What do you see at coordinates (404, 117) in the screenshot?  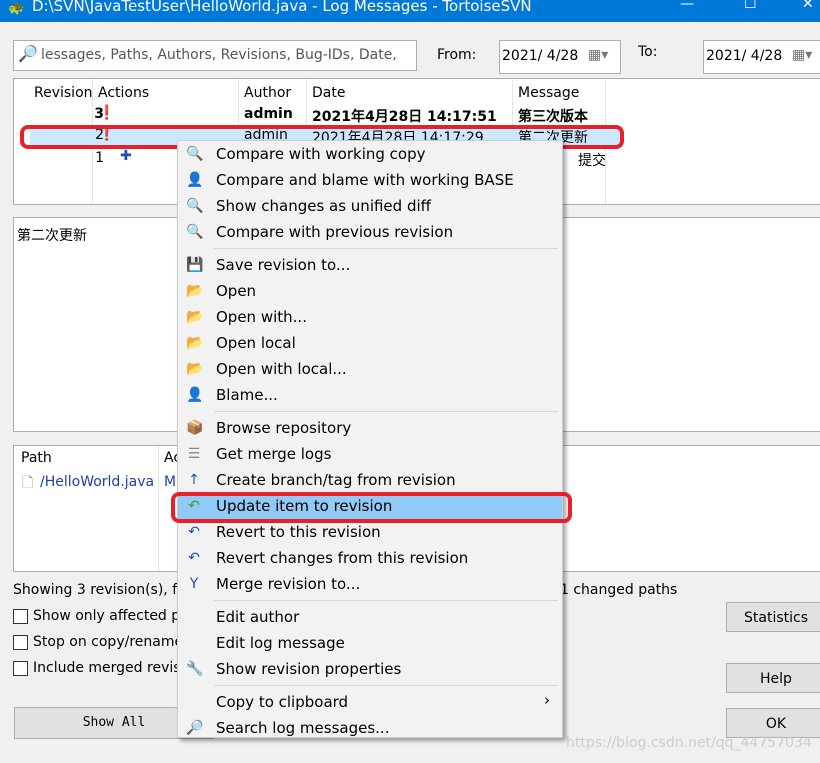 I see `date: 2021年4月28日 14:17:51` at bounding box center [404, 117].